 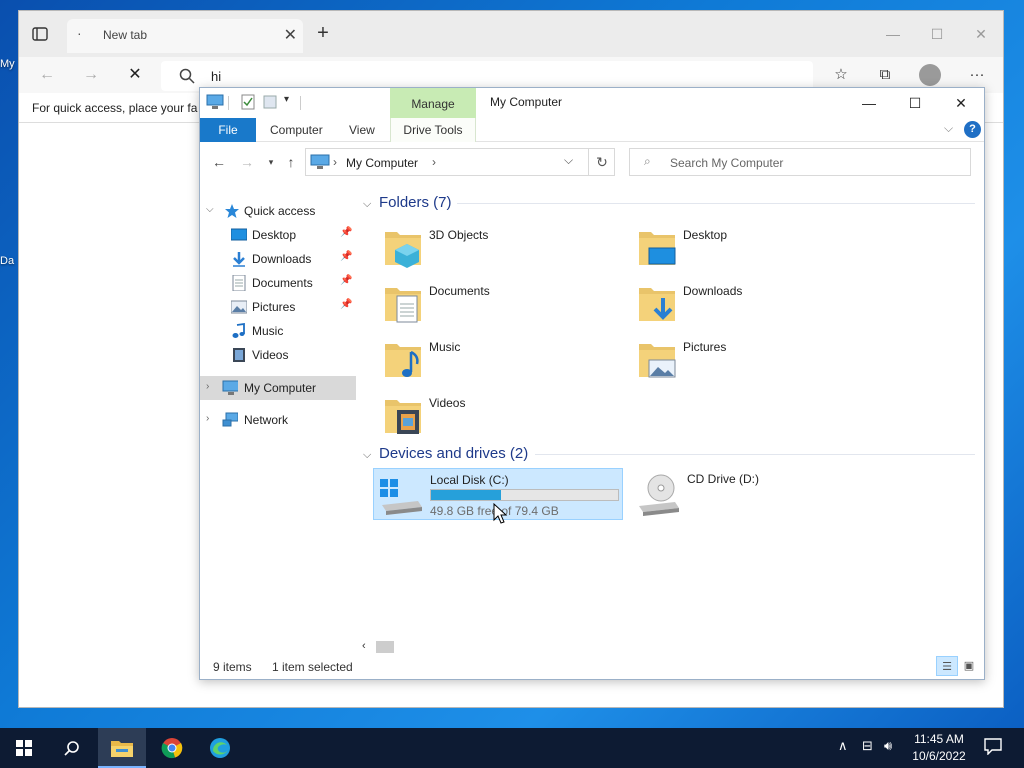 I want to click on desktop-icon-label: My, so click(x=7, y=64).